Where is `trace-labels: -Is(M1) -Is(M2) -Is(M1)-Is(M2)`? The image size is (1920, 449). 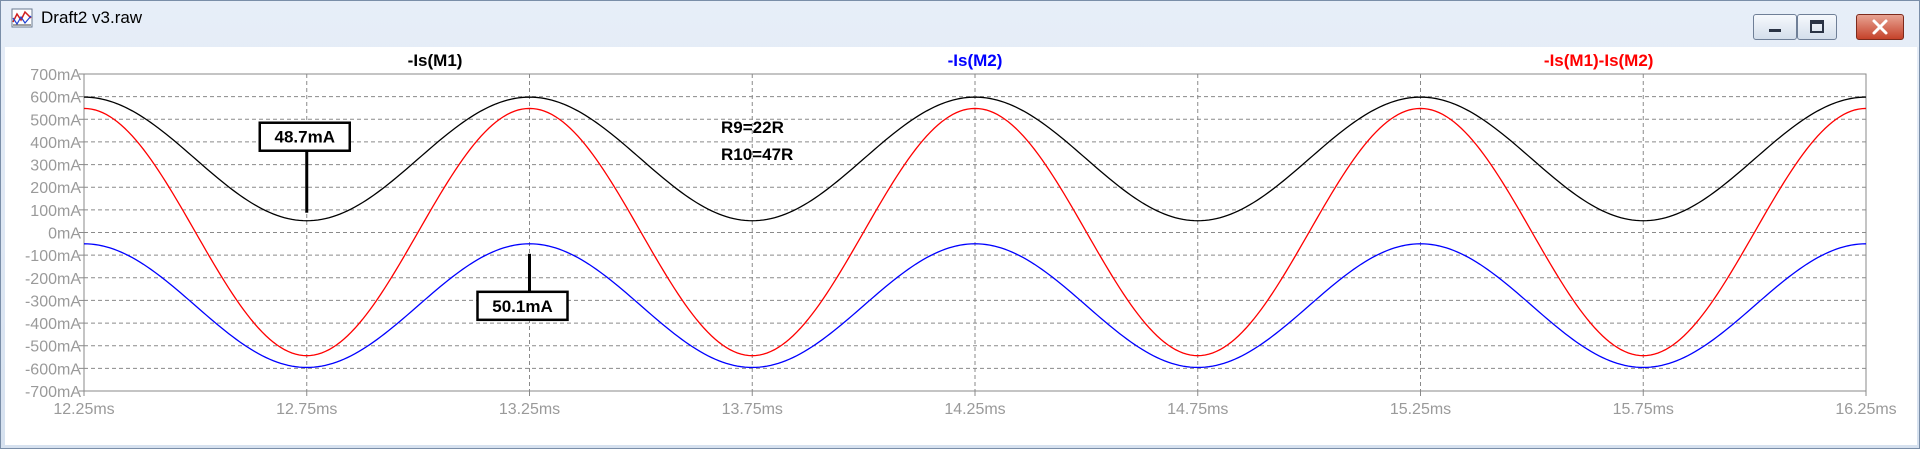 trace-labels: -Is(M1) -Is(M2) -Is(M1)-Is(M2) is located at coordinates (1031, 60).